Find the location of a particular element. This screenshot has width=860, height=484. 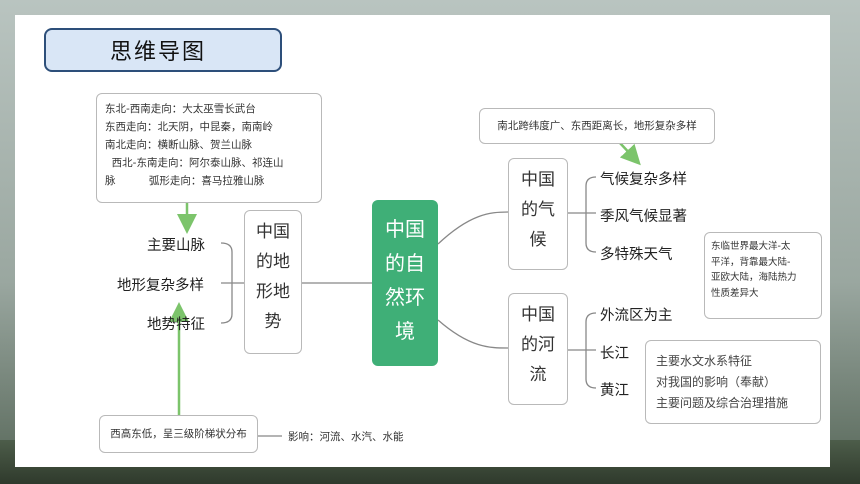

climate-cause-text: 南北跨纬度广、东西距离长，地形复杂多样 is located at coordinates (597, 126).